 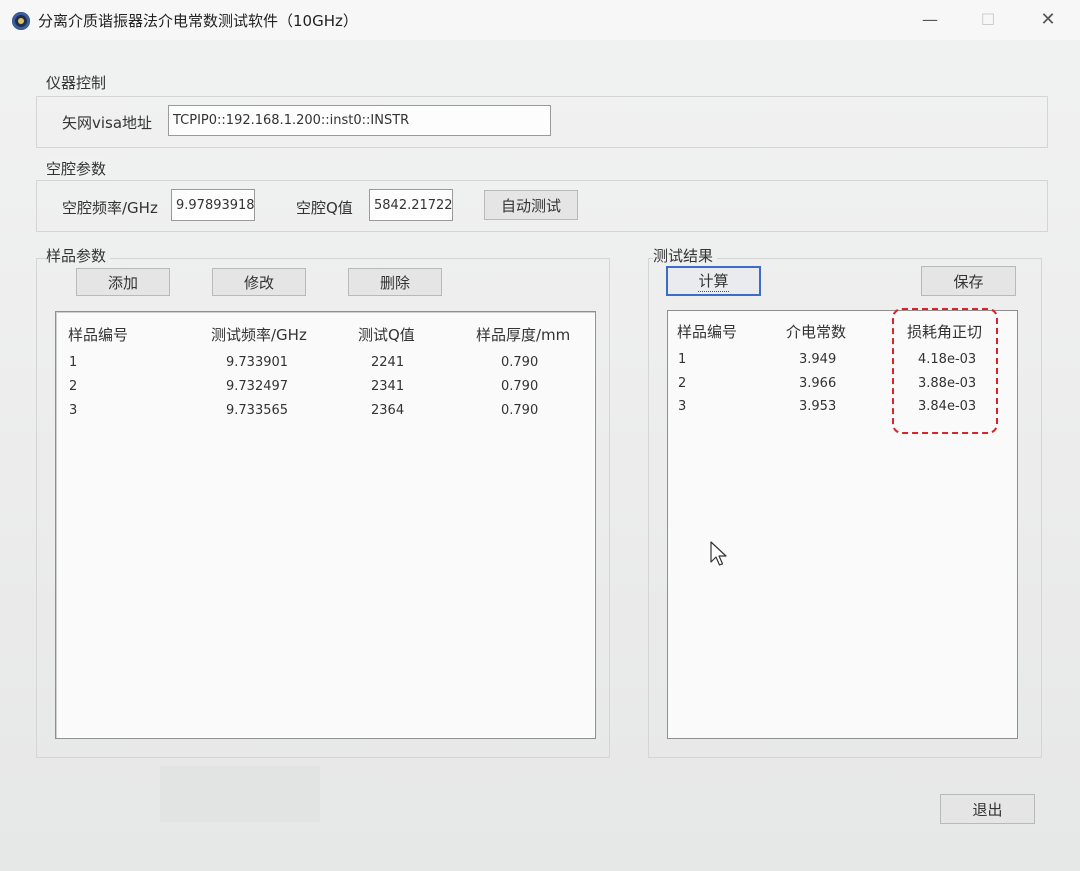 What do you see at coordinates (818, 383) in the screenshot?
I see `results-row-2-permittivity: 3.966` at bounding box center [818, 383].